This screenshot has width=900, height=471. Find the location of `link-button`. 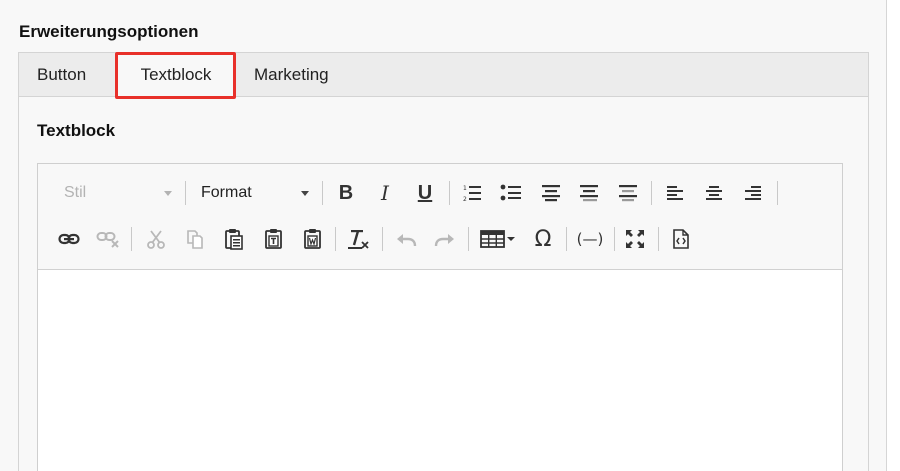

link-button is located at coordinates (69, 239).